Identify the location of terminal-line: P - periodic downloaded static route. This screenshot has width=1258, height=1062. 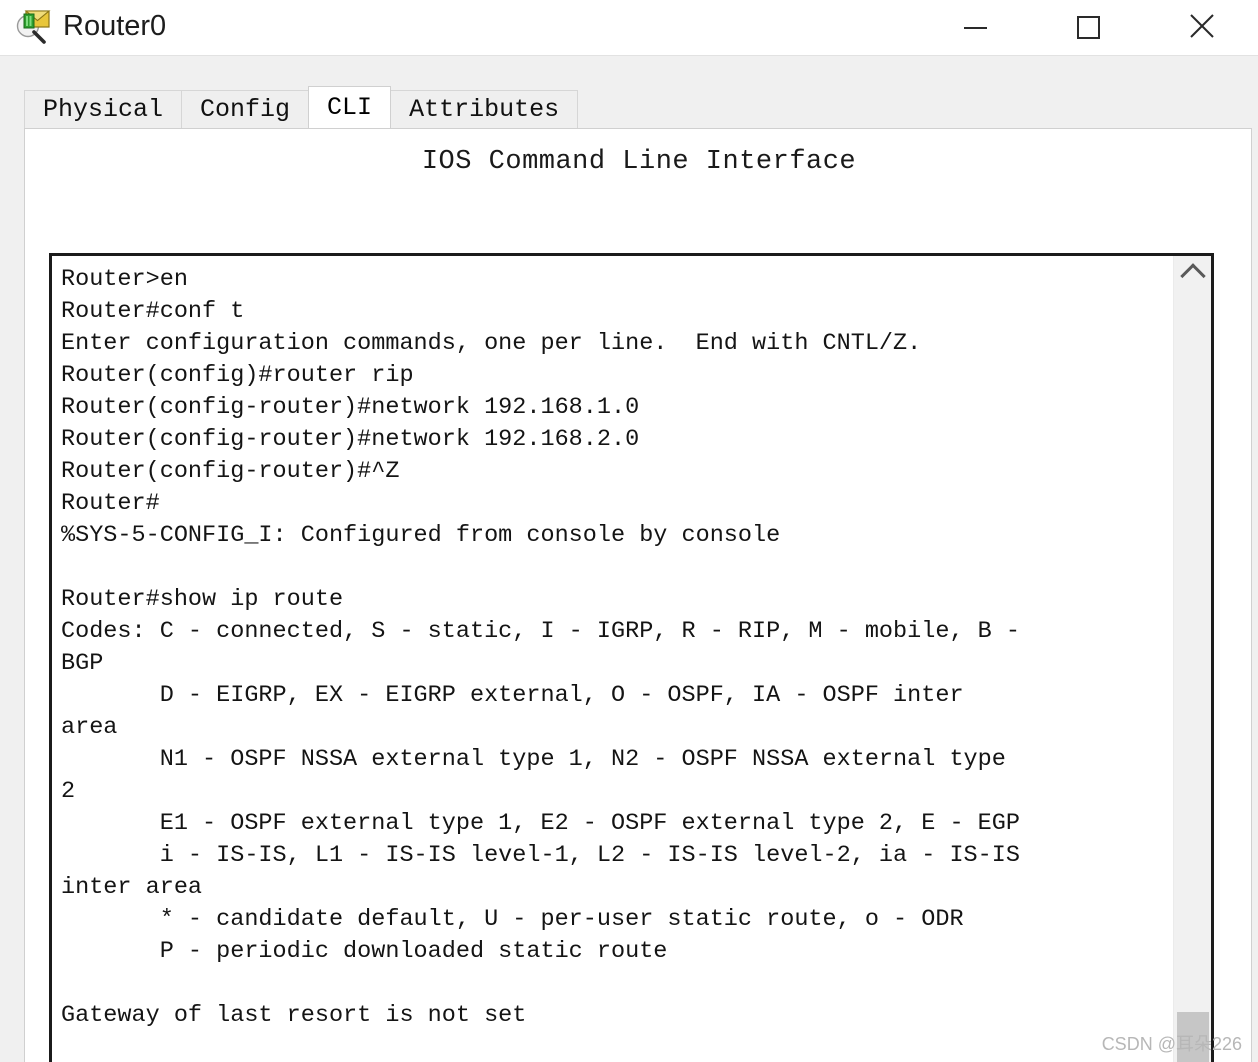
(364, 951).